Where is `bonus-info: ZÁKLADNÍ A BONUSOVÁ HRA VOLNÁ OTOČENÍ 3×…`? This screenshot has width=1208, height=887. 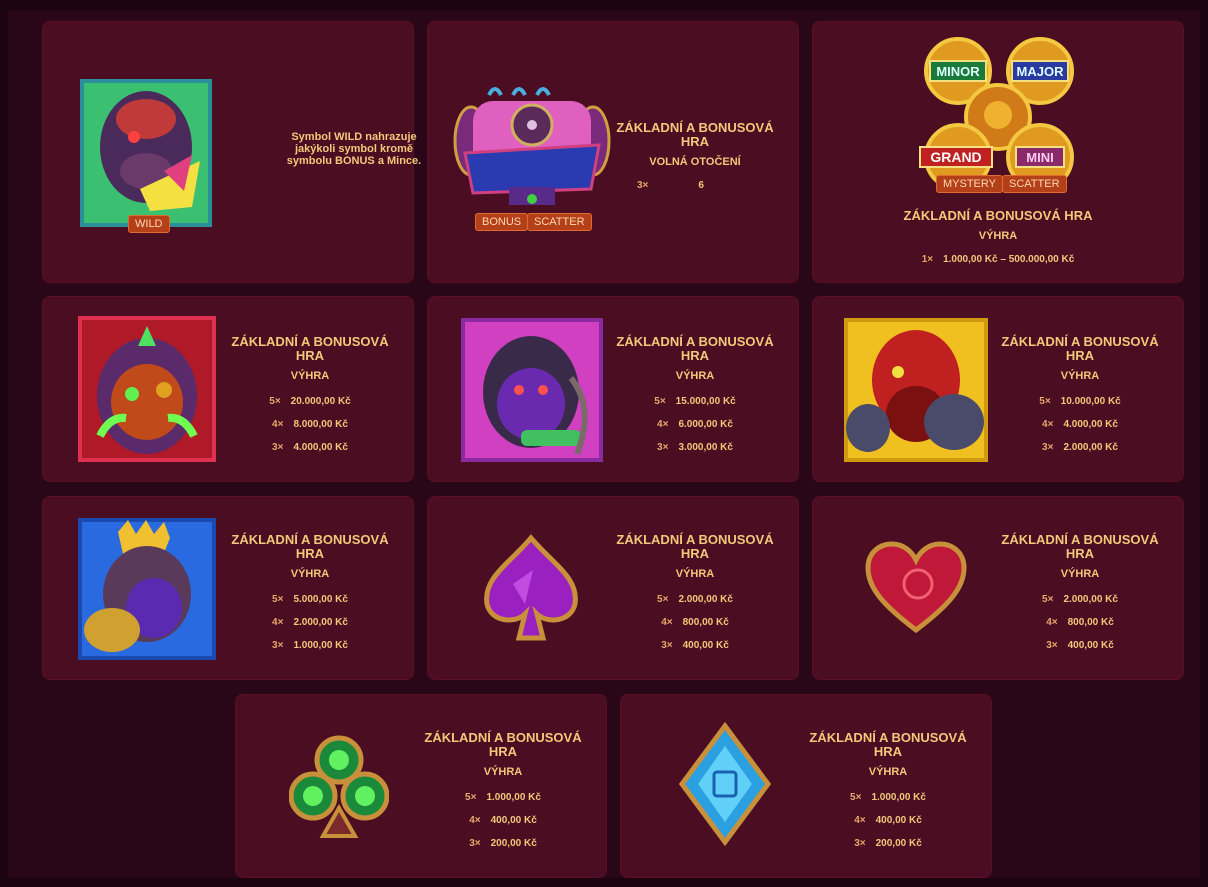 bonus-info: ZÁKLADNÍ A BONUSOVÁ HRA VOLNÁ OTOČENÍ 3×… is located at coordinates (695, 159).